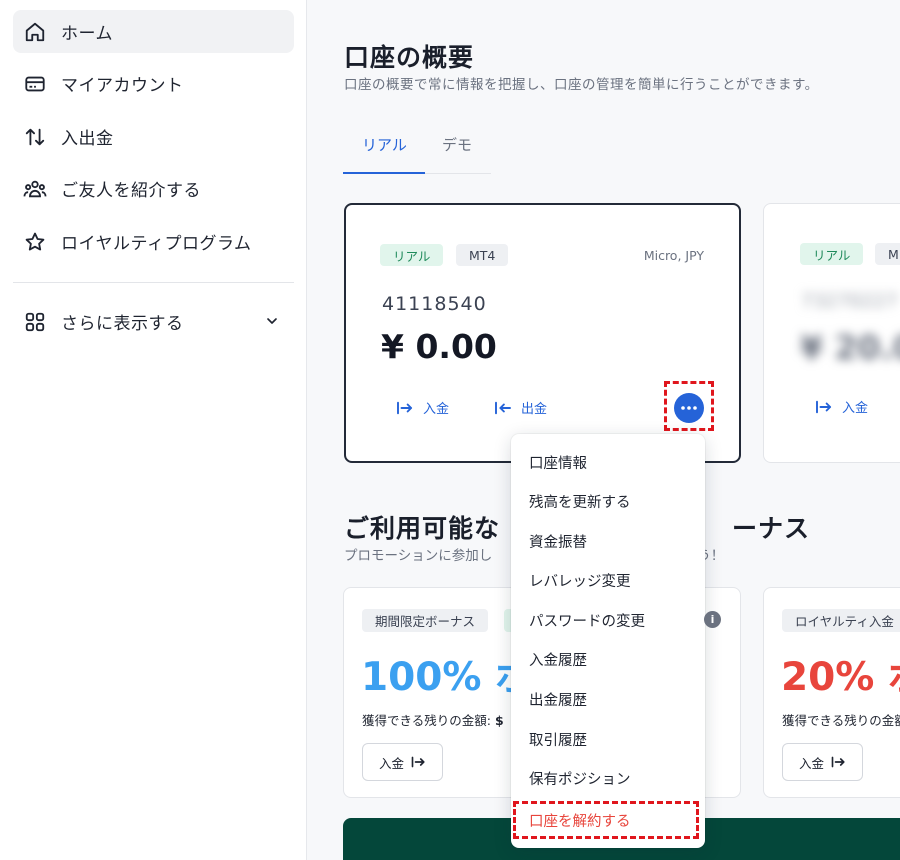  Describe the element at coordinates (439, 346) in the screenshot. I see `account-balance: ¥ 0.00` at that location.